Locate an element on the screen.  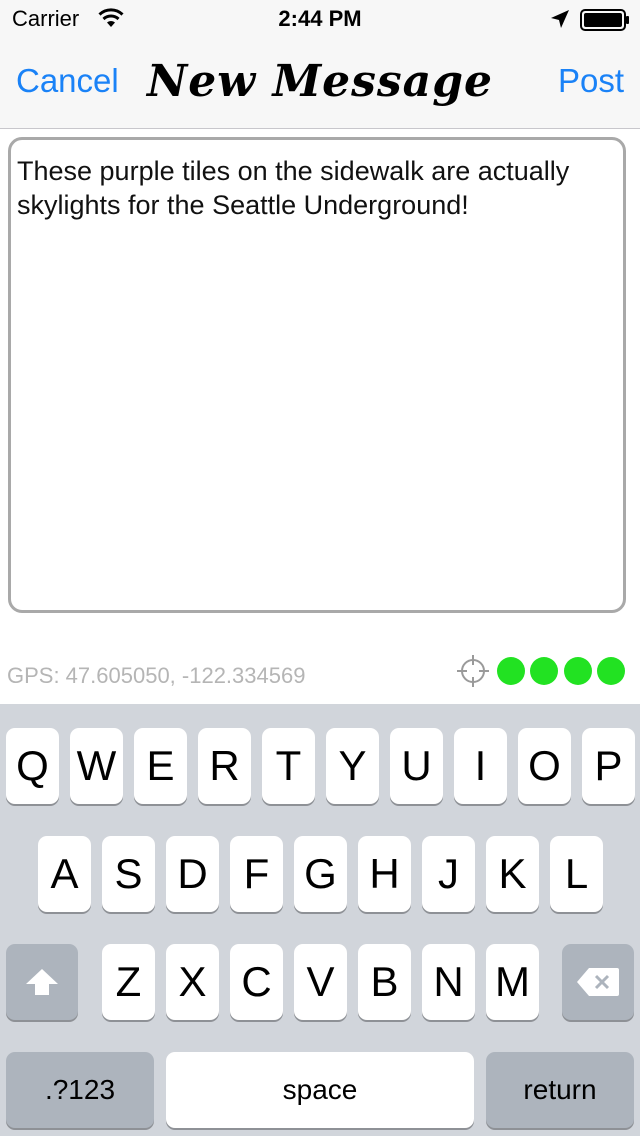
gps-coordinates: GPS: 47.605050, -122.334569 is located at coordinates (156, 675).